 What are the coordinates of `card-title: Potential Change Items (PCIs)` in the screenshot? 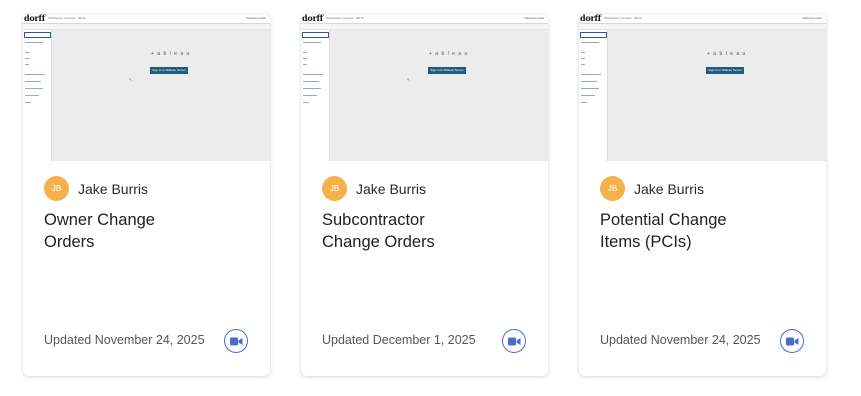 It's located at (700, 231).